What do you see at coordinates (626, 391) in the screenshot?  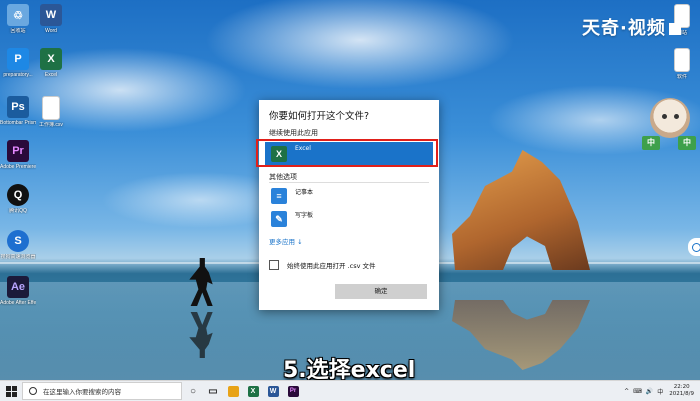 I see `tray-overflow-icon: ^` at bounding box center [626, 391].